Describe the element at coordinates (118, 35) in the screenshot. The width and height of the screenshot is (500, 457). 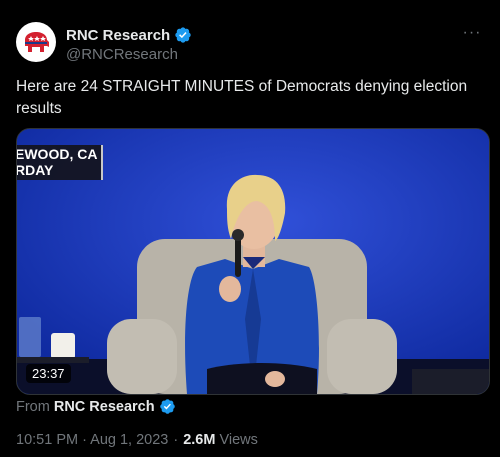
I see `author-display-name: RNC Research` at that location.